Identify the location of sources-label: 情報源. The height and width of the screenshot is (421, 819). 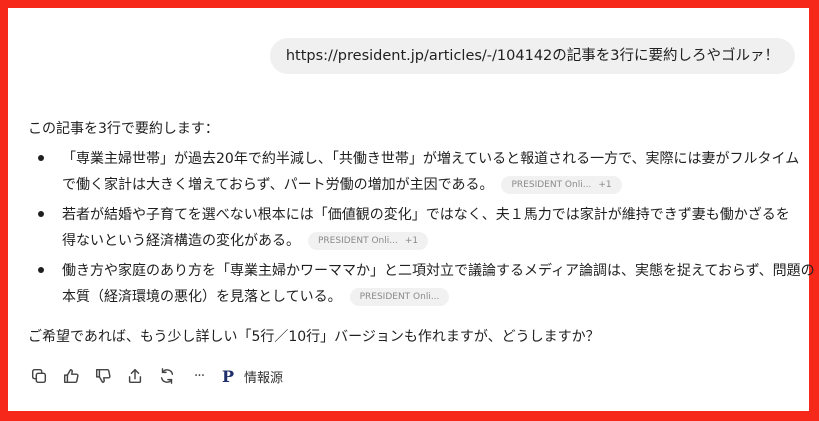
(264, 378).